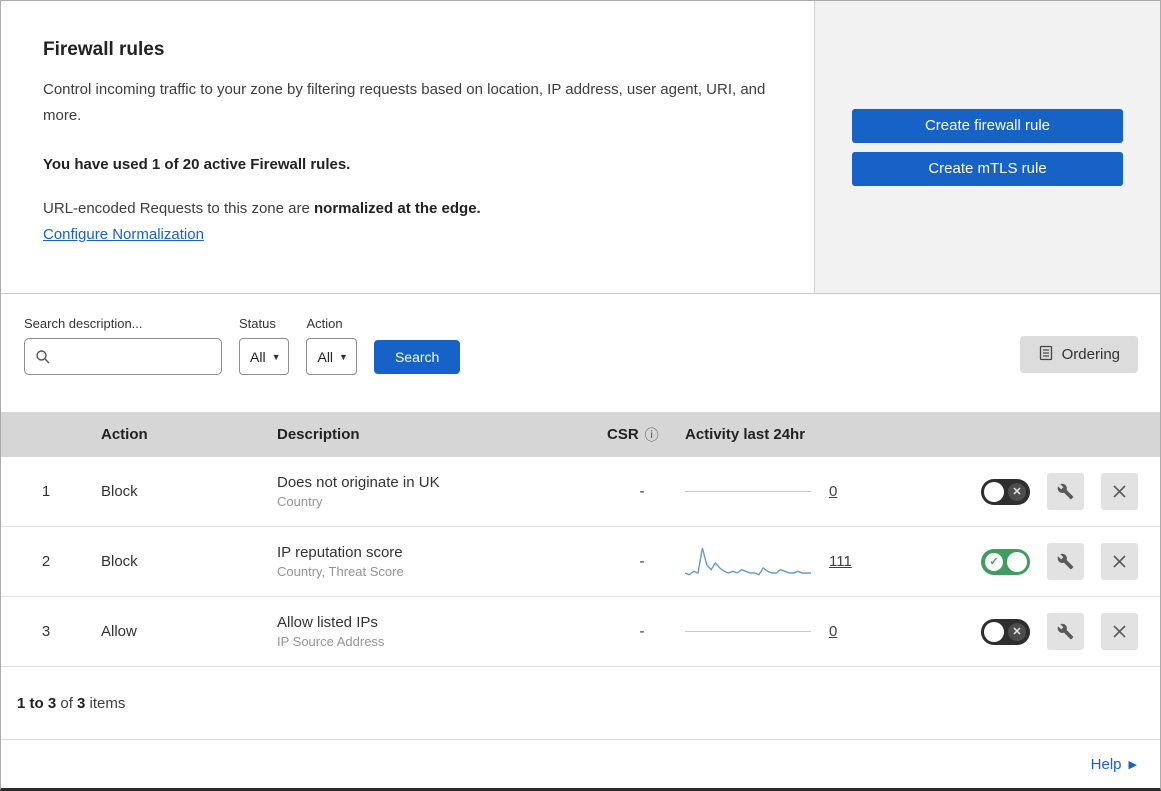 The width and height of the screenshot is (1161, 791). What do you see at coordinates (124, 434) in the screenshot?
I see `col-action: Action` at bounding box center [124, 434].